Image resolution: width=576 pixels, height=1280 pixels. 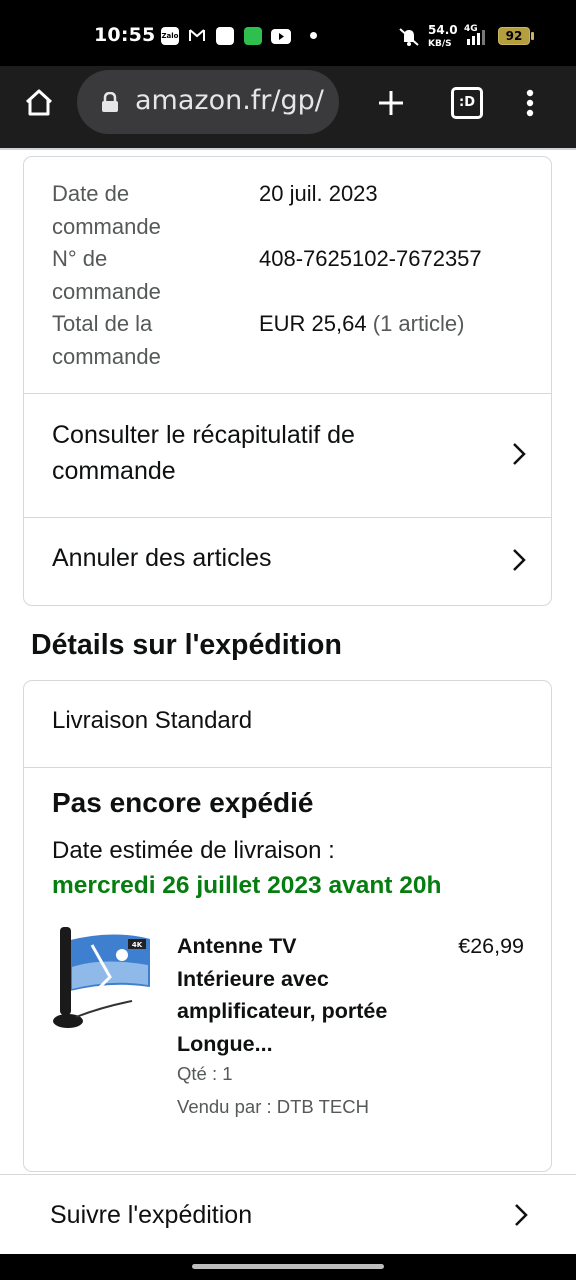 I want to click on tab-count-badge: :D, so click(x=467, y=103).